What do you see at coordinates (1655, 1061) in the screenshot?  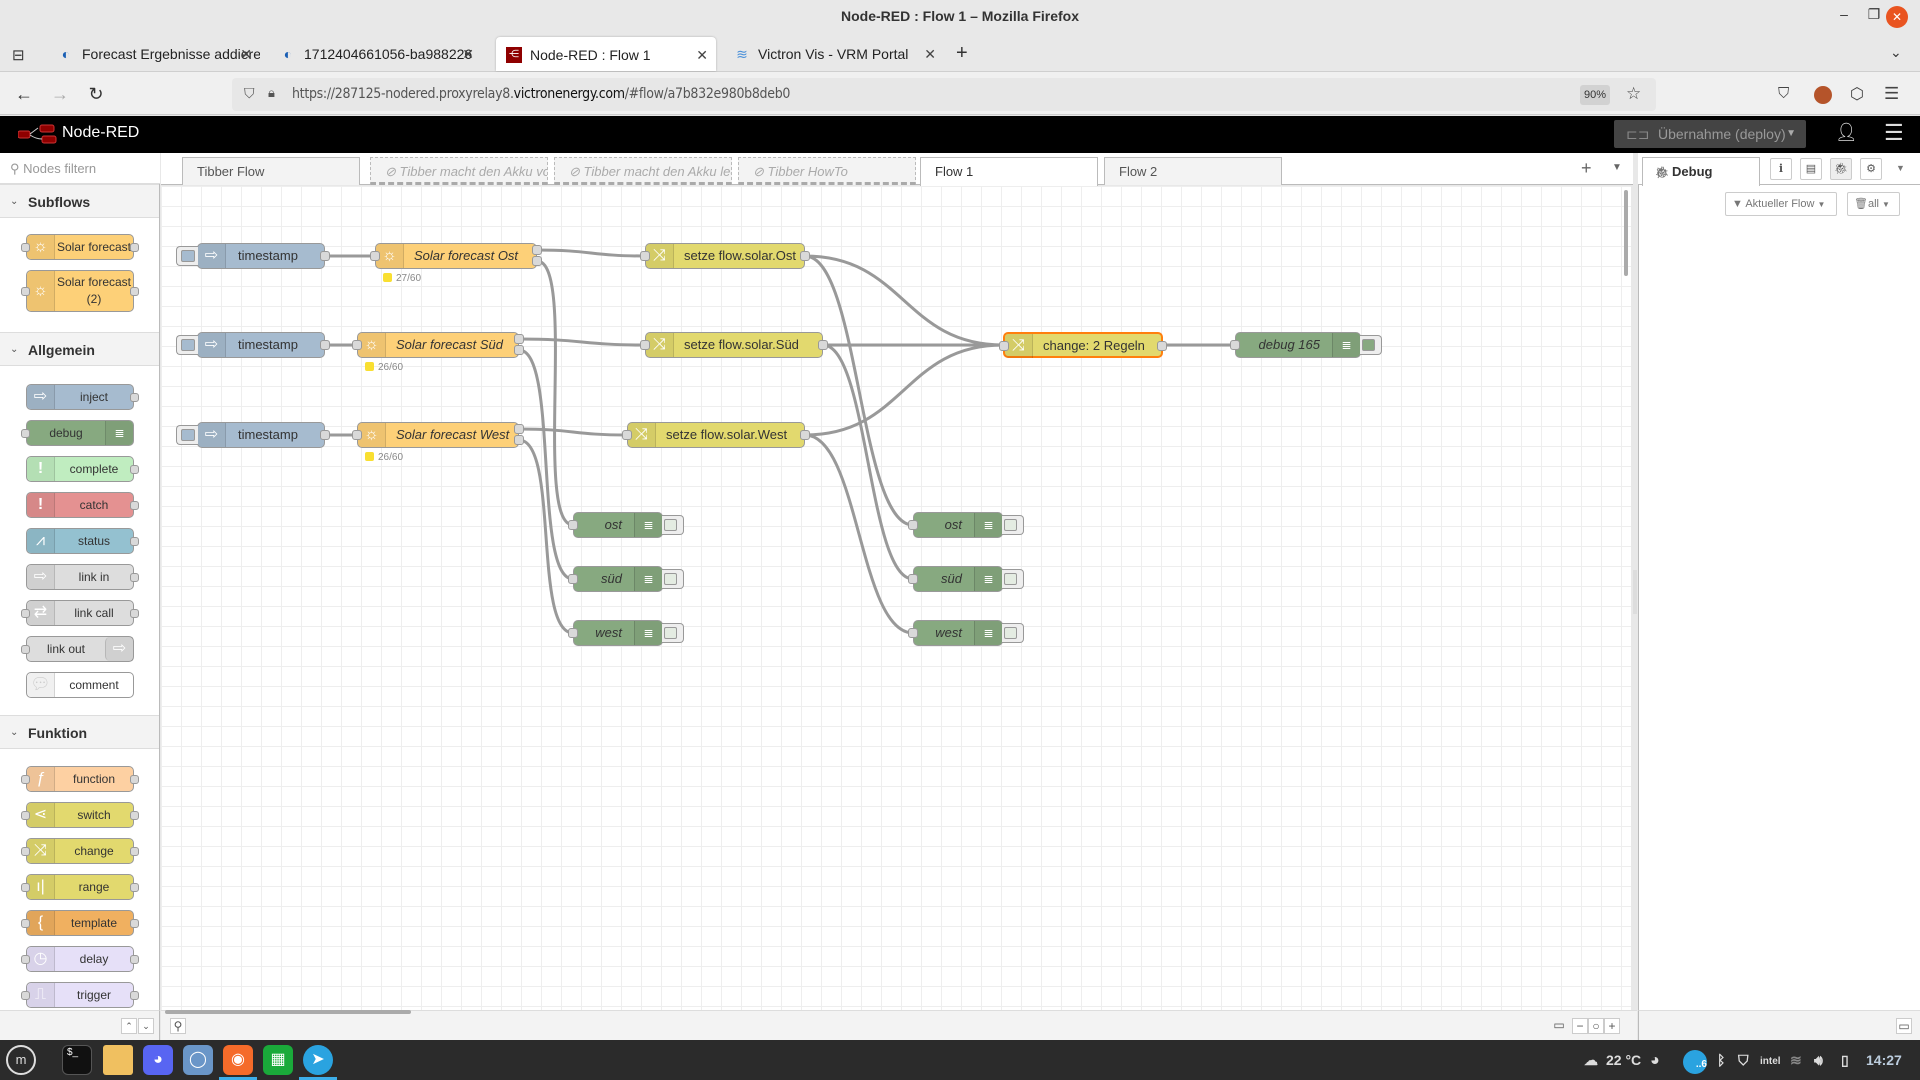 I see `discord-tray-icon: ◕` at bounding box center [1655, 1061].